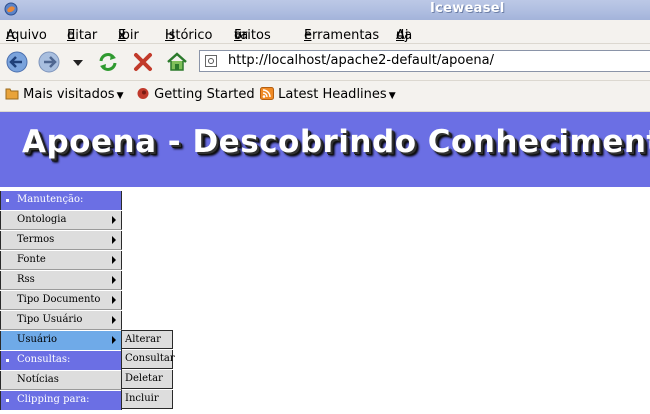  I want to click on menu-header-manutencao: Manutenção:, so click(61, 200).